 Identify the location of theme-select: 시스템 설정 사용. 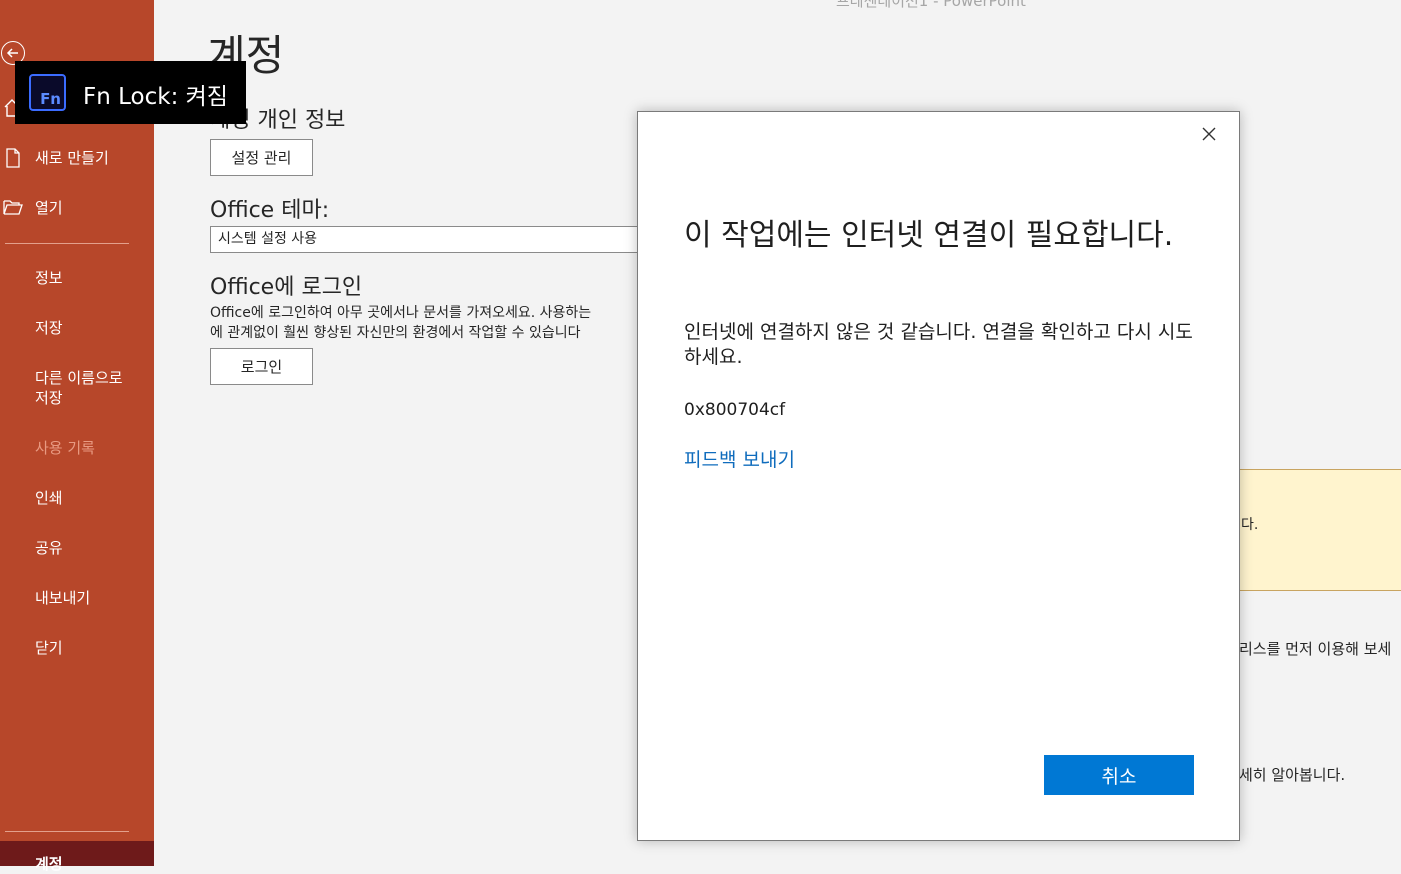
(430, 239).